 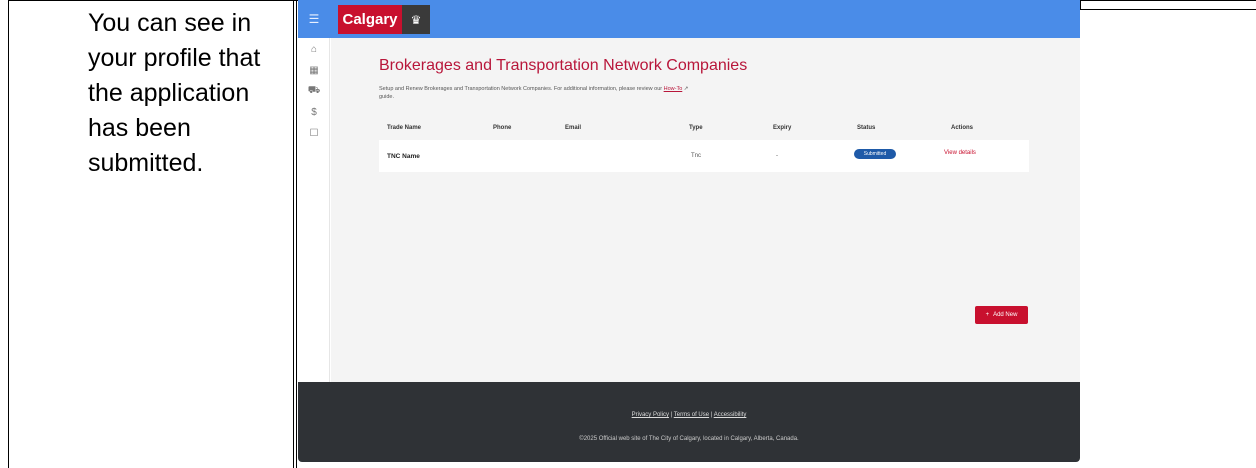 I want to click on menu-button: ☰, so click(x=314, y=19).